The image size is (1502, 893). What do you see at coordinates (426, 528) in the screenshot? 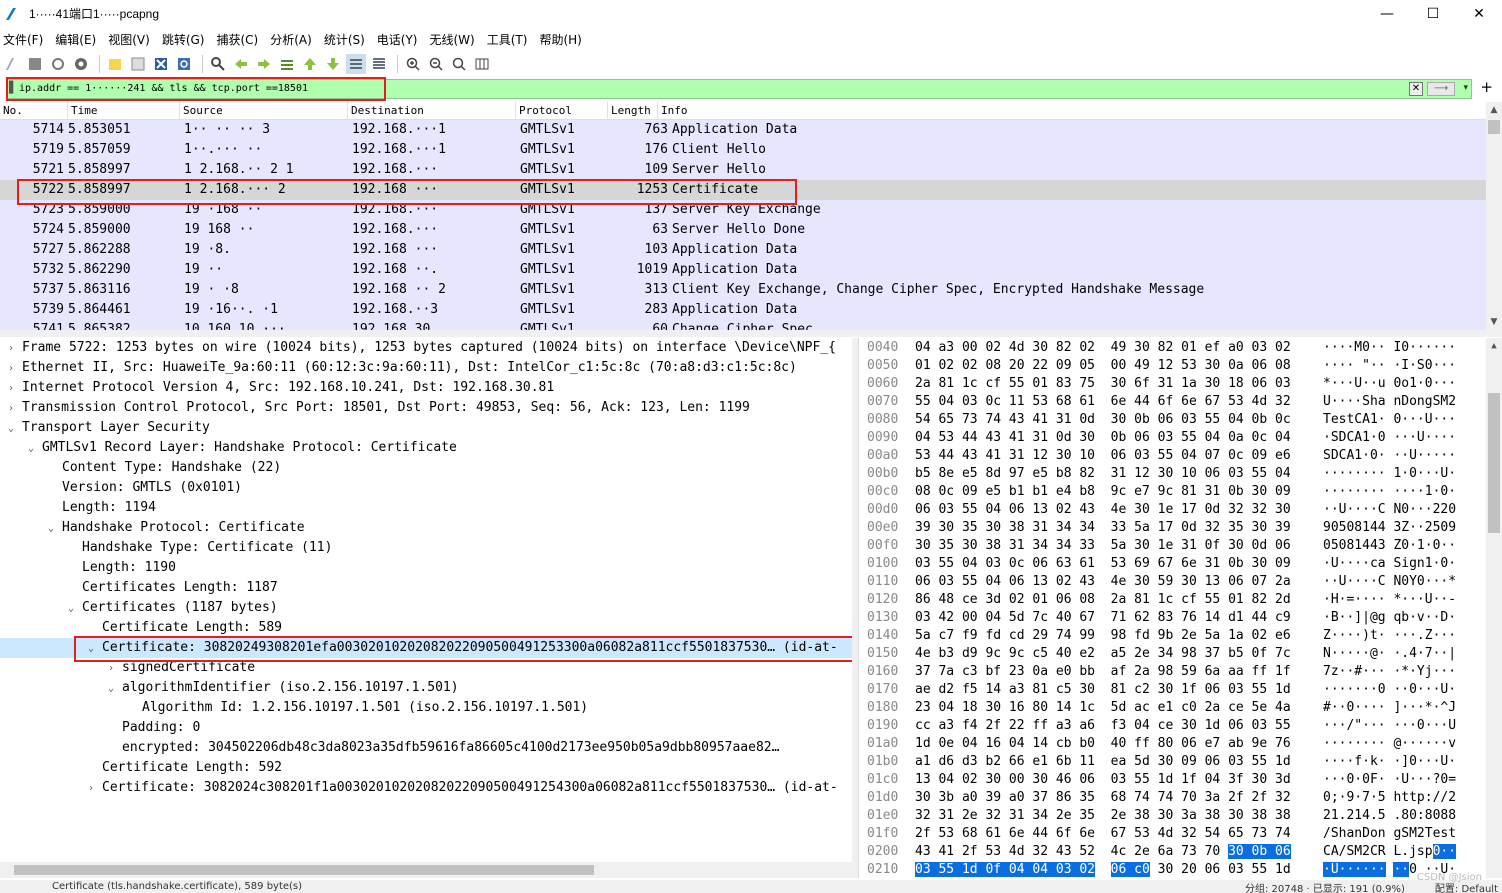
I see `detail-tree-item: ⌄ Handshake Protocol: Certificate` at bounding box center [426, 528].